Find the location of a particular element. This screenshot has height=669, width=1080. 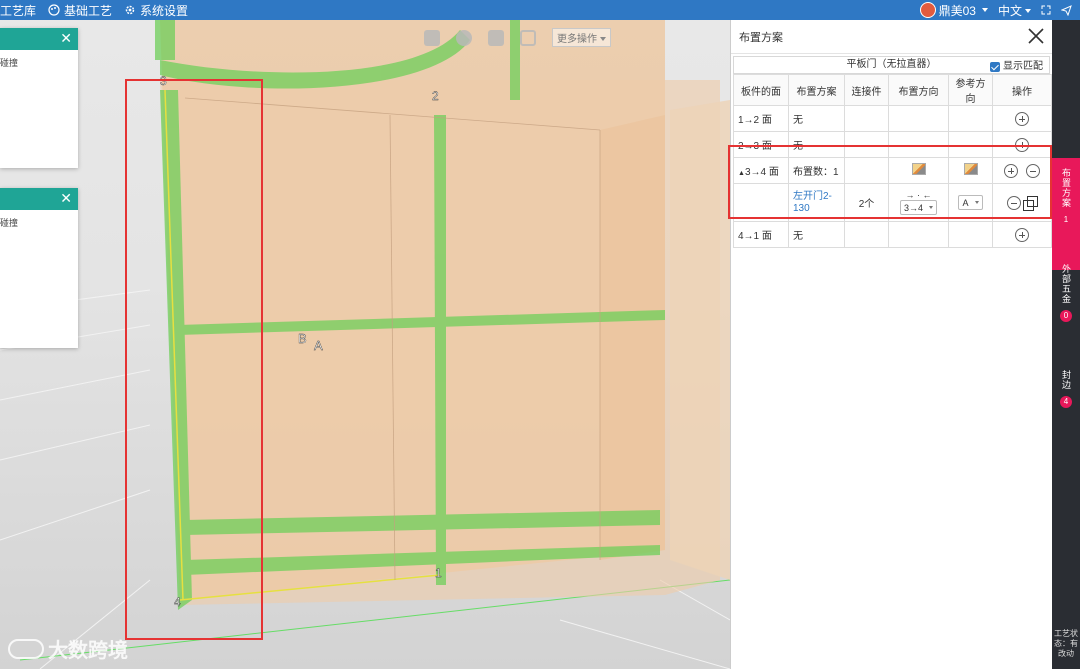

col-header-connector: 连接件 is located at coordinates (866, 90).